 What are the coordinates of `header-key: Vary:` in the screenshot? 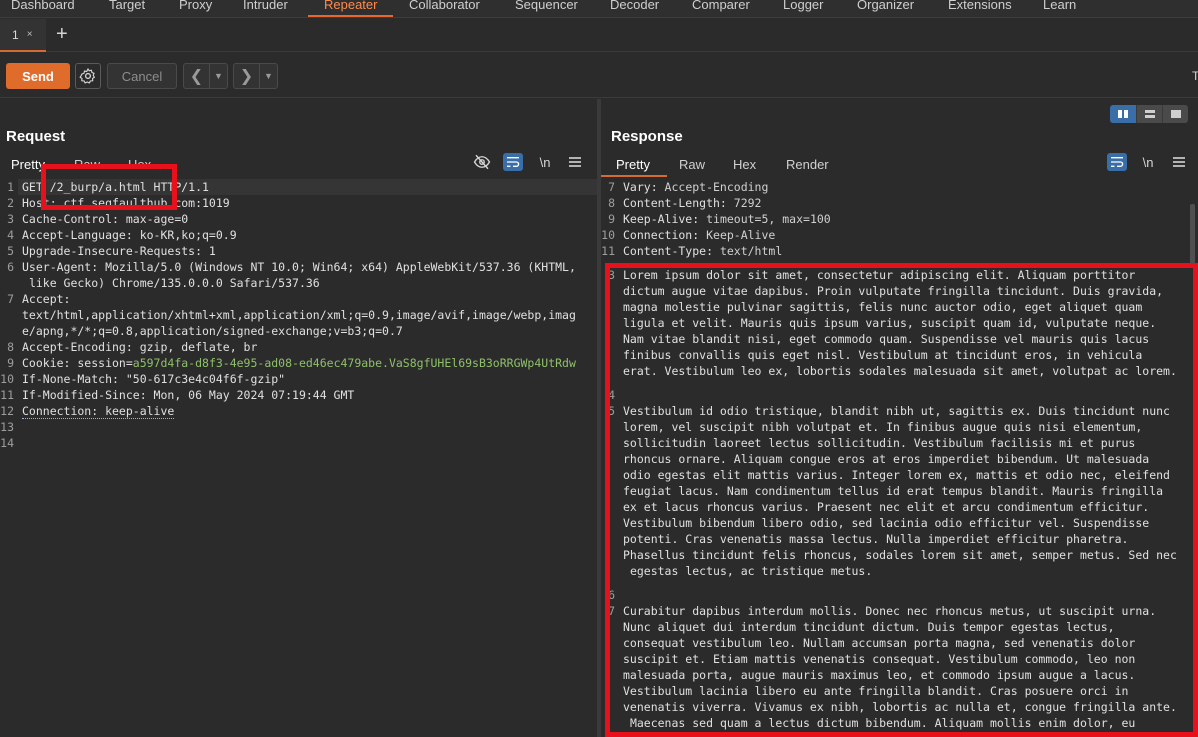 It's located at (640, 187).